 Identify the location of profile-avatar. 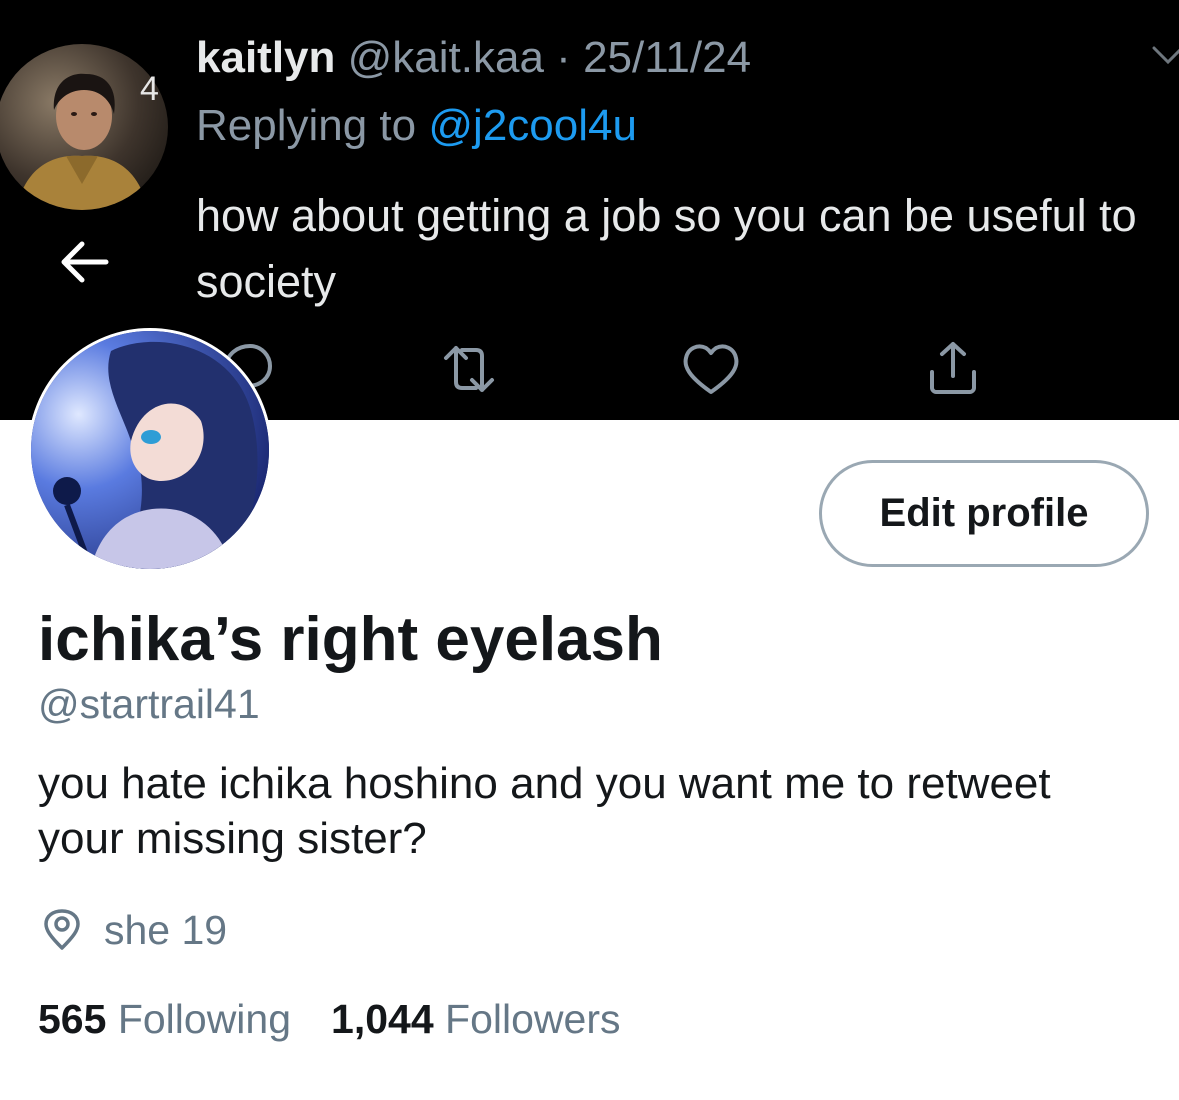
(150, 450).